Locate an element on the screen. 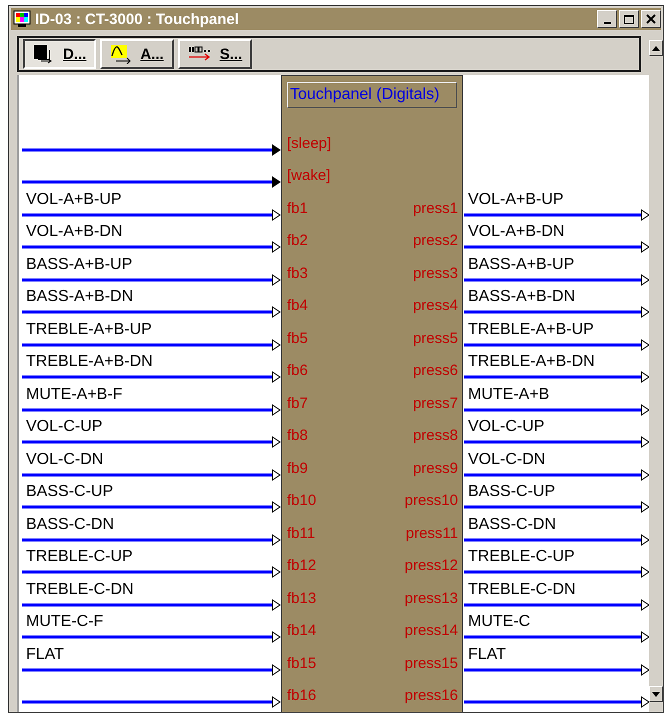  app-icon is located at coordinates (22, 19).